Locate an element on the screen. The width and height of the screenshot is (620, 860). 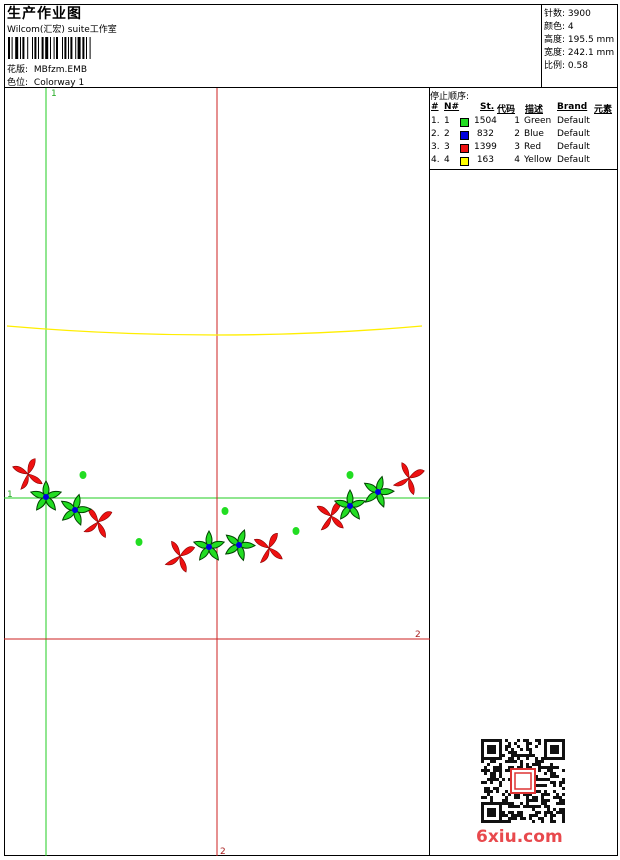
stat-width: 宽度: 242.1 mm is located at coordinates (579, 53).